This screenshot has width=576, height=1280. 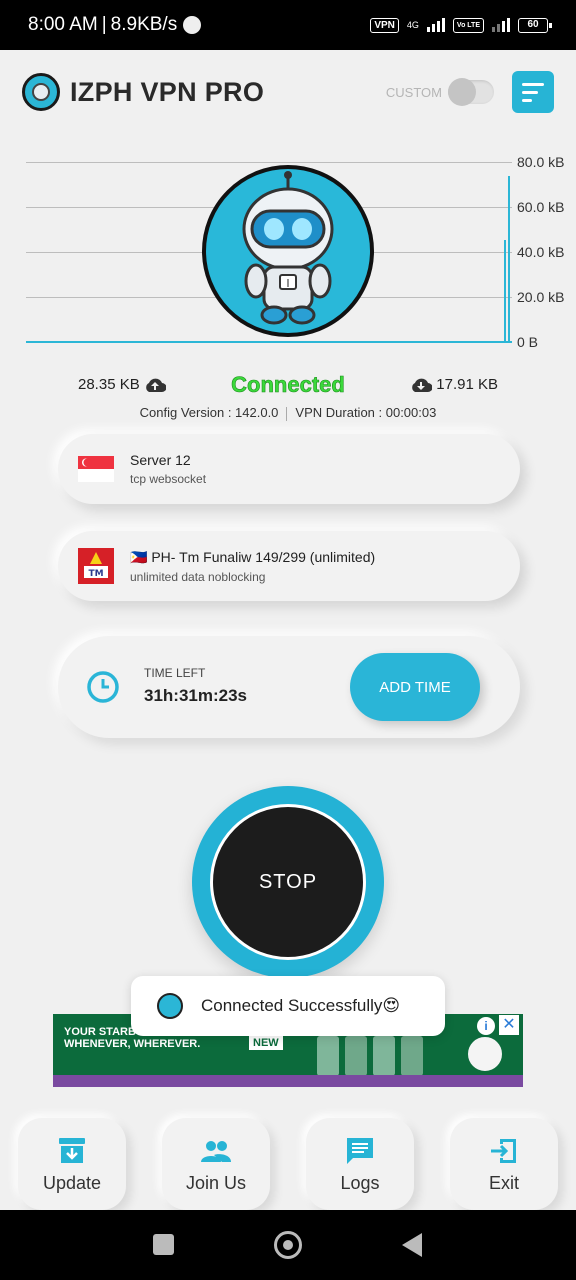 What do you see at coordinates (301, 1005) in the screenshot?
I see `toast-text: Connected Successfully😍` at bounding box center [301, 1005].